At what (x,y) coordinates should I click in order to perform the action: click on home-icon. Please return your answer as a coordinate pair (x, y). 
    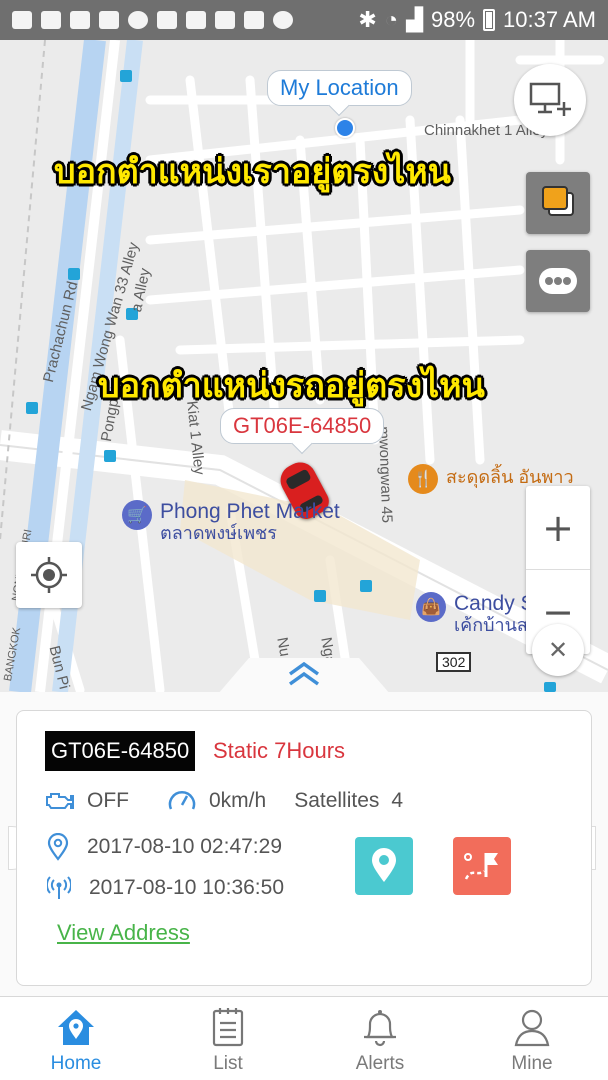
    Looking at the image, I should click on (76, 1027).